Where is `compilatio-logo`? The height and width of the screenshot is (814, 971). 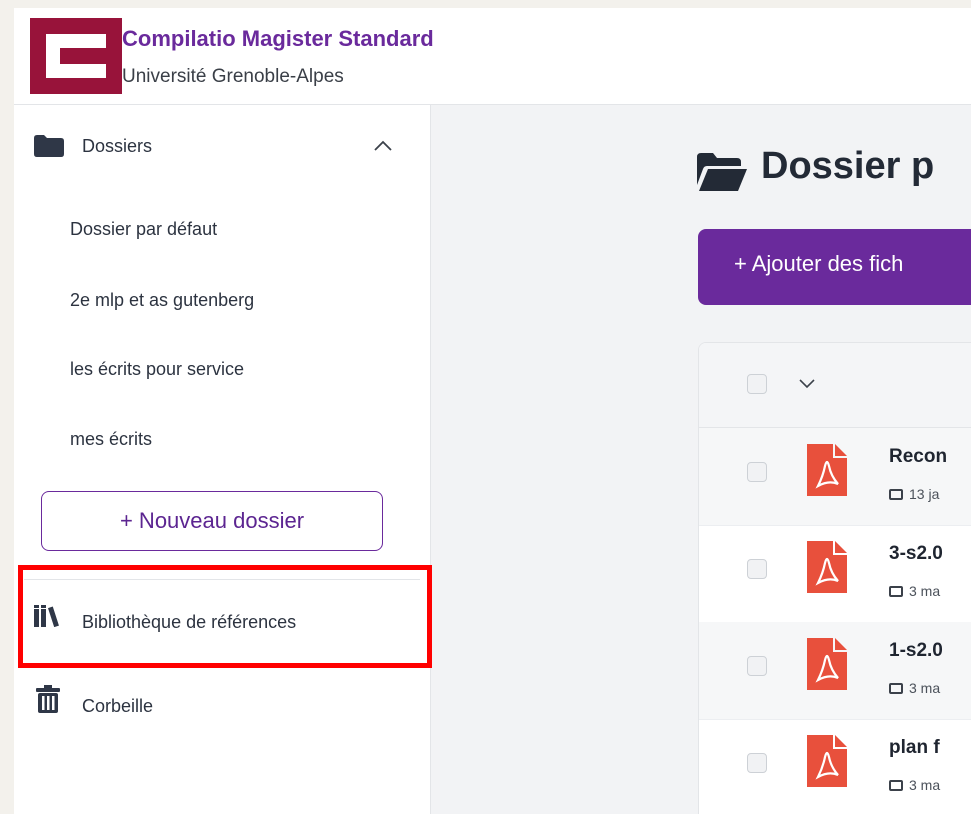
compilatio-logo is located at coordinates (76, 56).